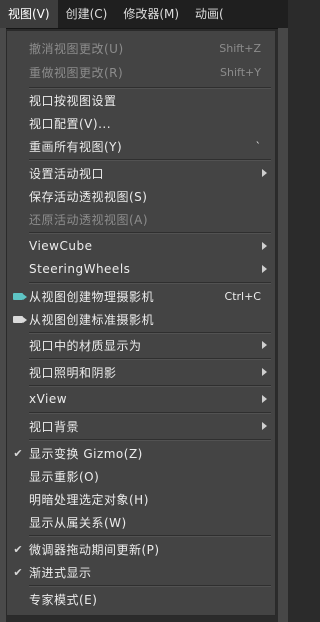  I want to click on menubar-item: 视图(V), so click(29, 14).